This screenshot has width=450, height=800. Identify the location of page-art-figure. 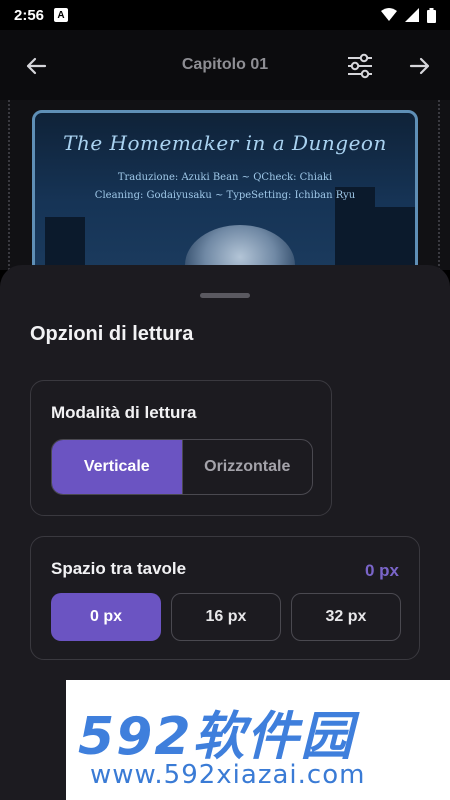
(240, 247).